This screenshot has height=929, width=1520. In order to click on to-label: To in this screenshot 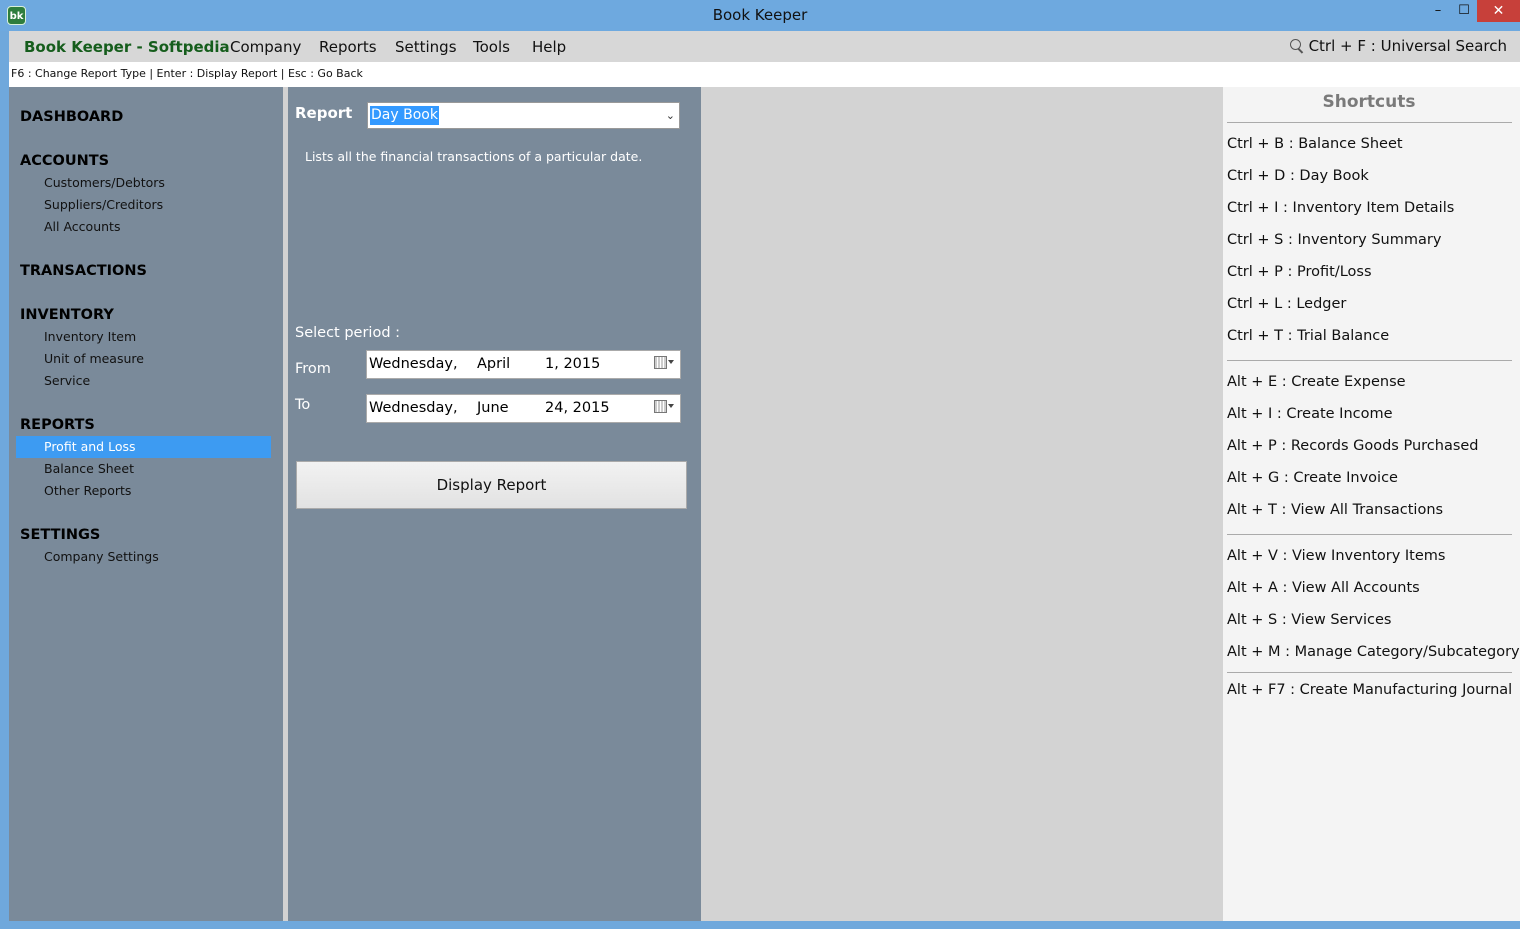, I will do `click(303, 405)`.